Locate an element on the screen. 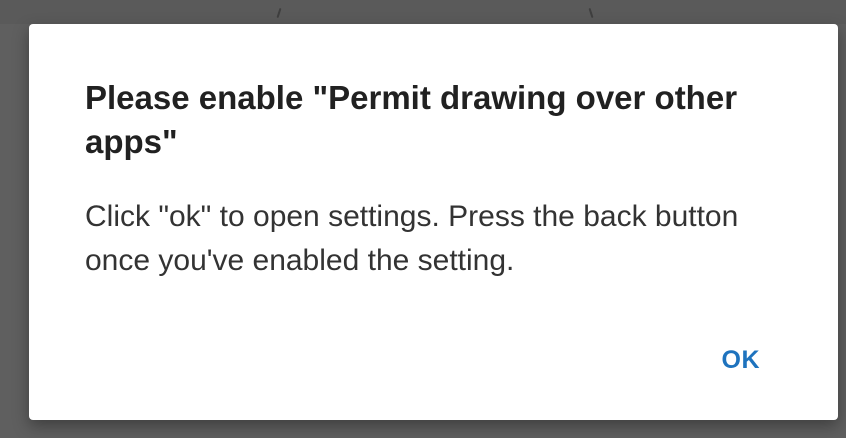 This screenshot has height=438, width=846. ok-button: OK is located at coordinates (741, 360).